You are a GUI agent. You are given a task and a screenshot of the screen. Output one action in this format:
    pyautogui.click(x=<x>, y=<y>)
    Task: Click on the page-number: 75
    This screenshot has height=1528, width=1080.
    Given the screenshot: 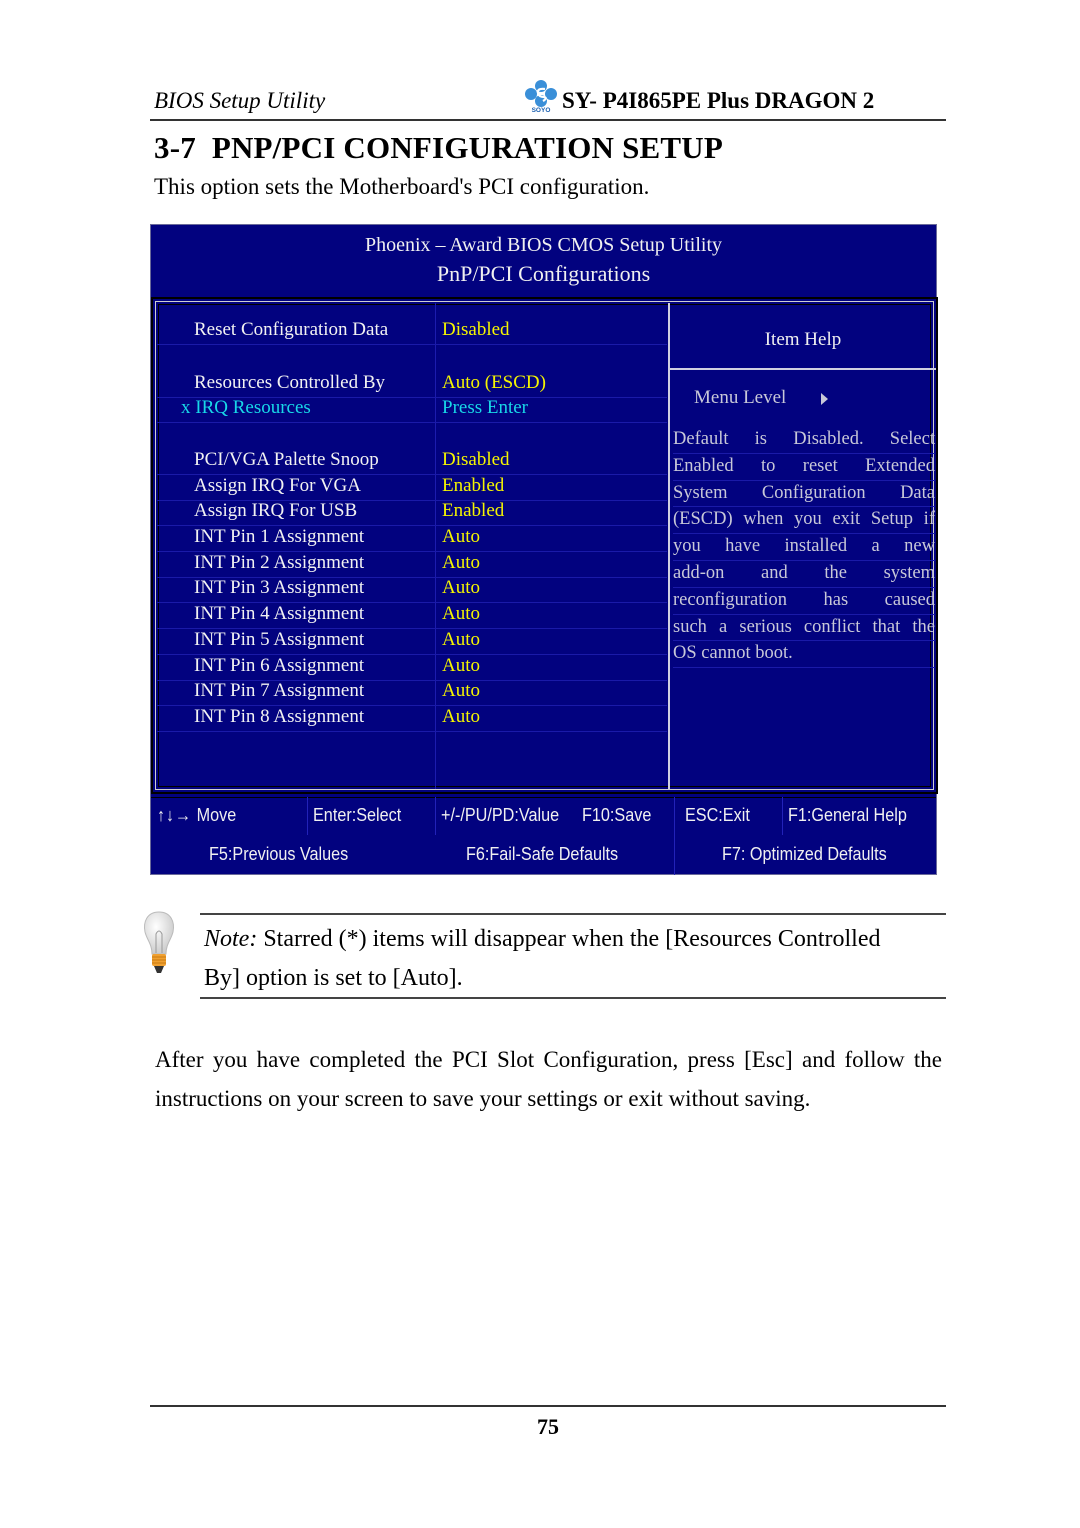 What is the action you would take?
    pyautogui.click(x=548, y=1426)
    